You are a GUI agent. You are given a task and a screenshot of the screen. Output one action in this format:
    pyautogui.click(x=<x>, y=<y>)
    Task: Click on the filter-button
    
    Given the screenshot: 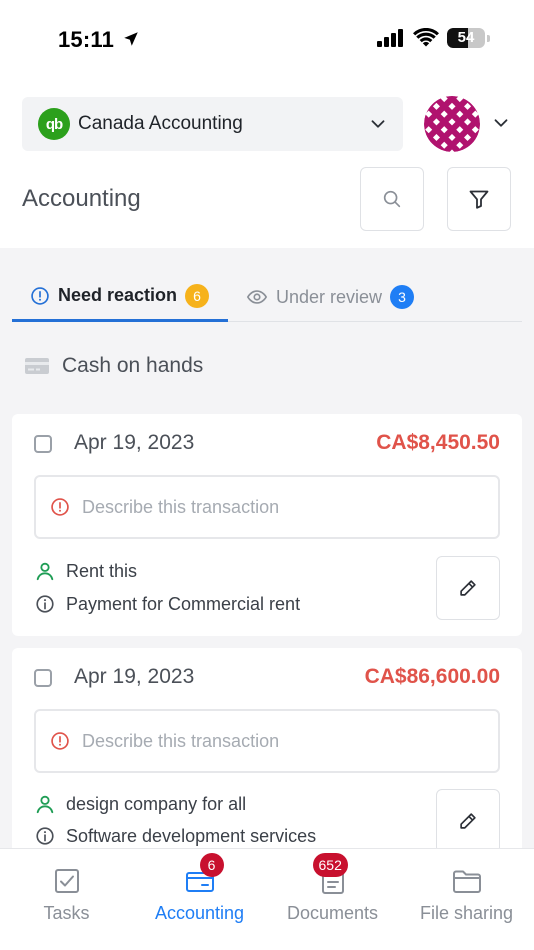 What is the action you would take?
    pyautogui.click(x=479, y=199)
    